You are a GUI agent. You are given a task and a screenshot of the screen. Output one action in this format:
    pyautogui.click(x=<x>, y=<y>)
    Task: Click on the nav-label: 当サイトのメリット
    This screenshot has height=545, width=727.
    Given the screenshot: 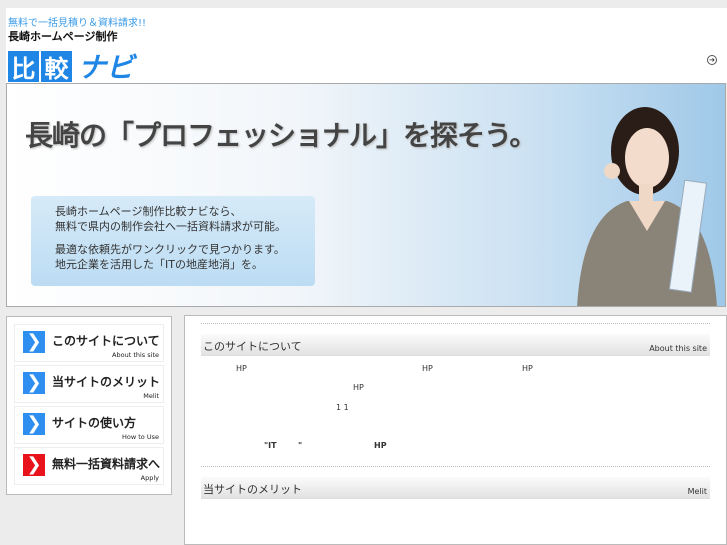 What is the action you would take?
    pyautogui.click(x=106, y=382)
    